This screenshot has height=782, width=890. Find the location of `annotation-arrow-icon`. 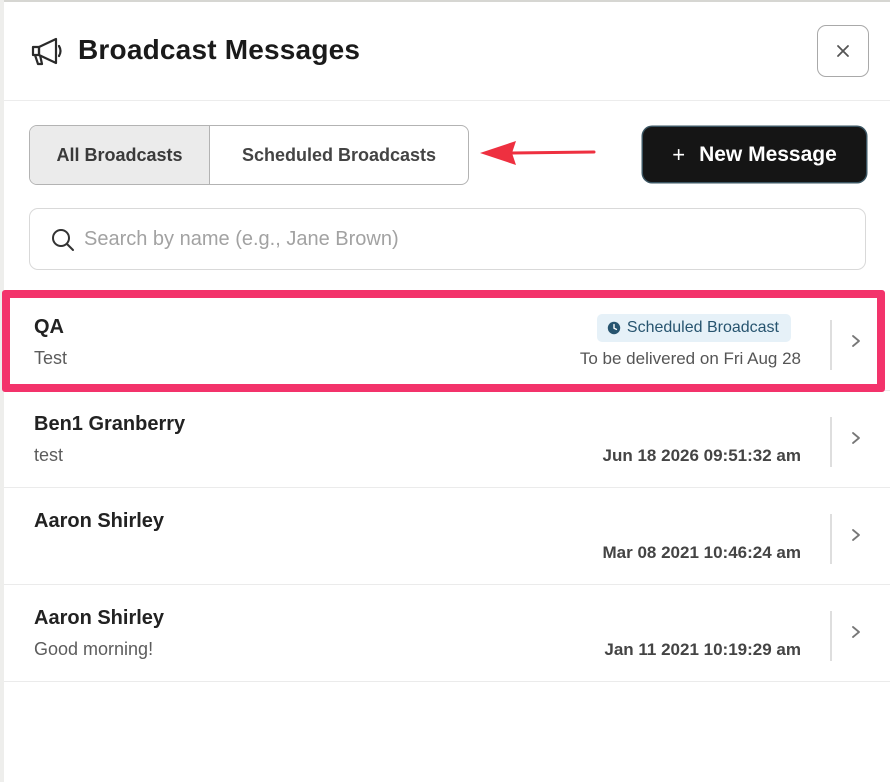

annotation-arrow-icon is located at coordinates (538, 153).